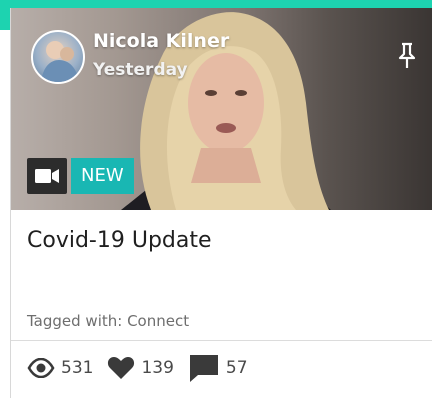 Image resolution: width=432 pixels, height=398 pixels. What do you see at coordinates (161, 41) in the screenshot?
I see `author-name: Nicola Kilner` at bounding box center [161, 41].